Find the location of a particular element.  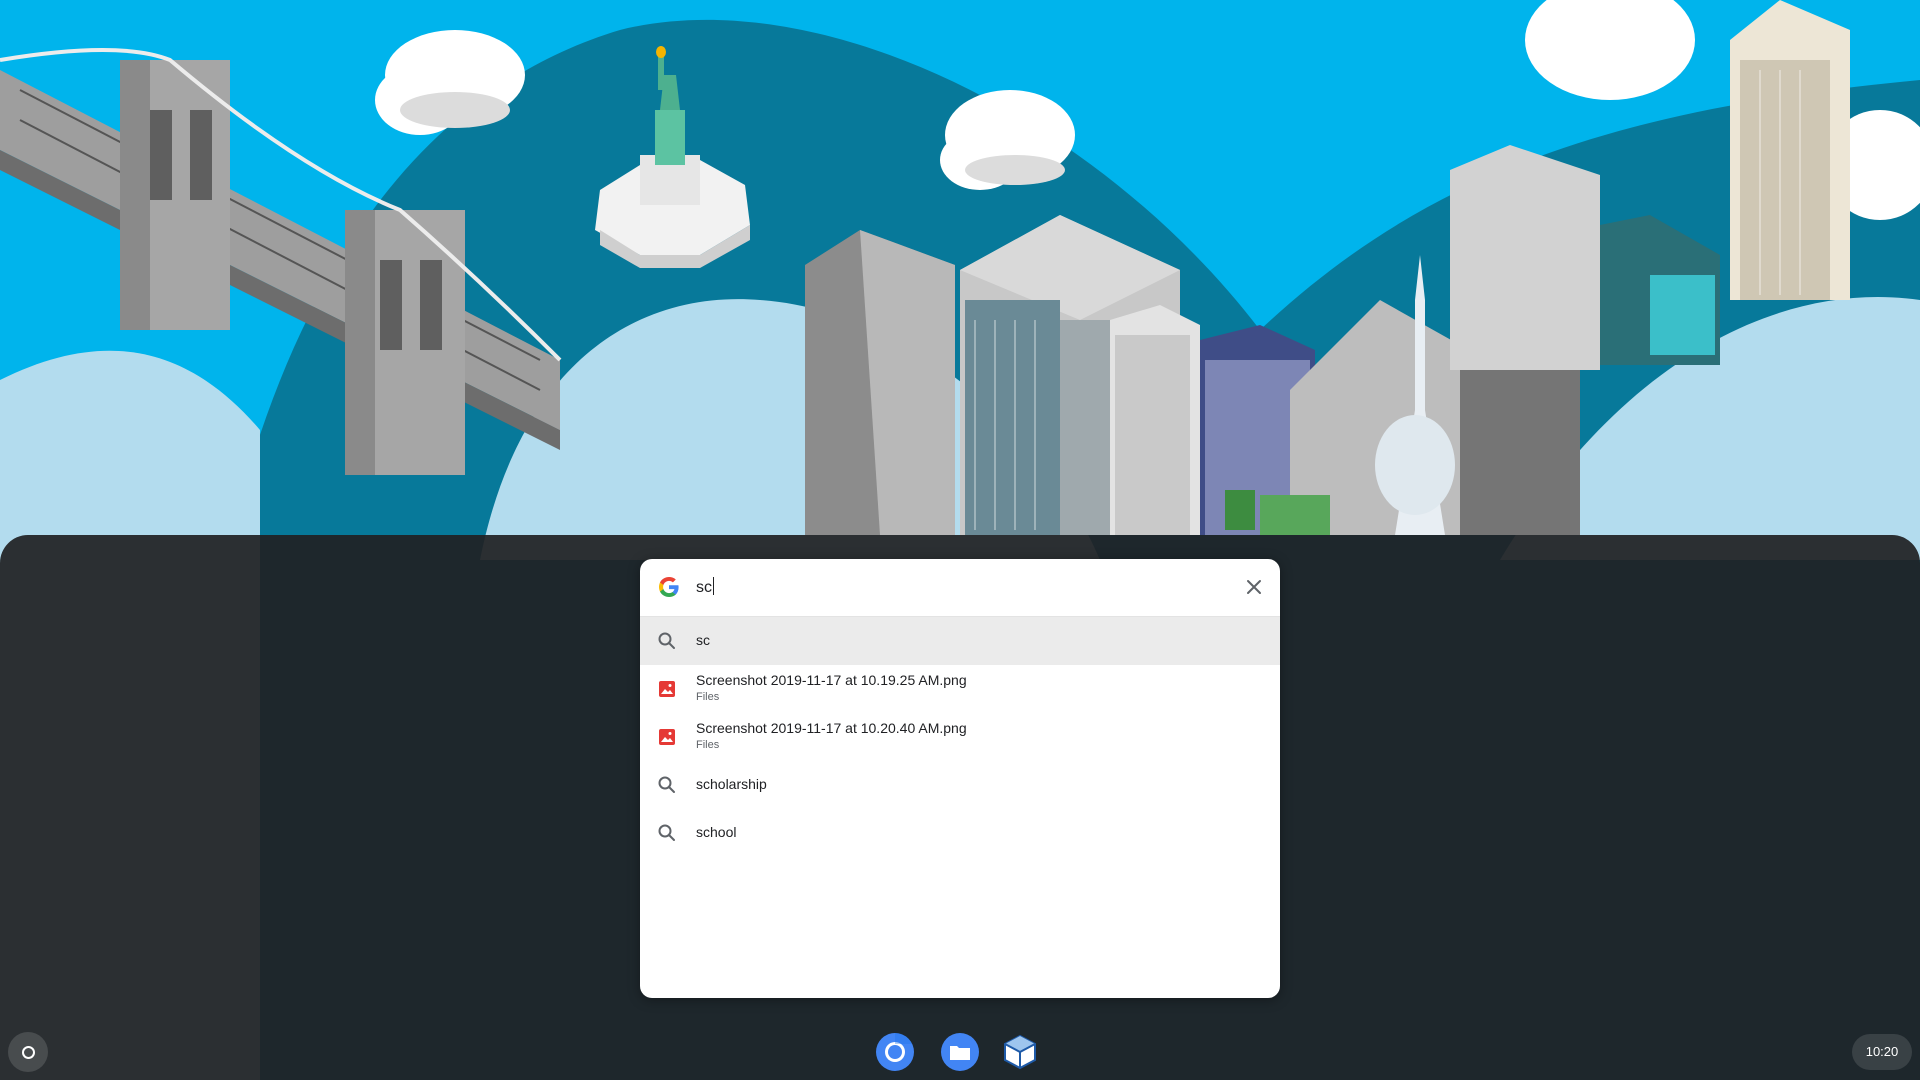

close-icon is located at coordinates (1254, 587).